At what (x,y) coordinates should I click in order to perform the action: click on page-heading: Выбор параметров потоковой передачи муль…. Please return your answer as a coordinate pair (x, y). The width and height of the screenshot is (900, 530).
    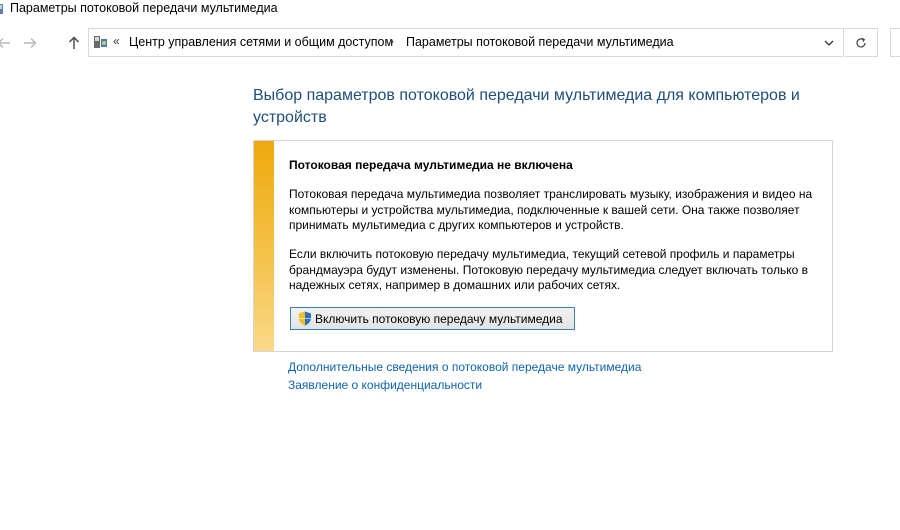
    Looking at the image, I should click on (526, 106).